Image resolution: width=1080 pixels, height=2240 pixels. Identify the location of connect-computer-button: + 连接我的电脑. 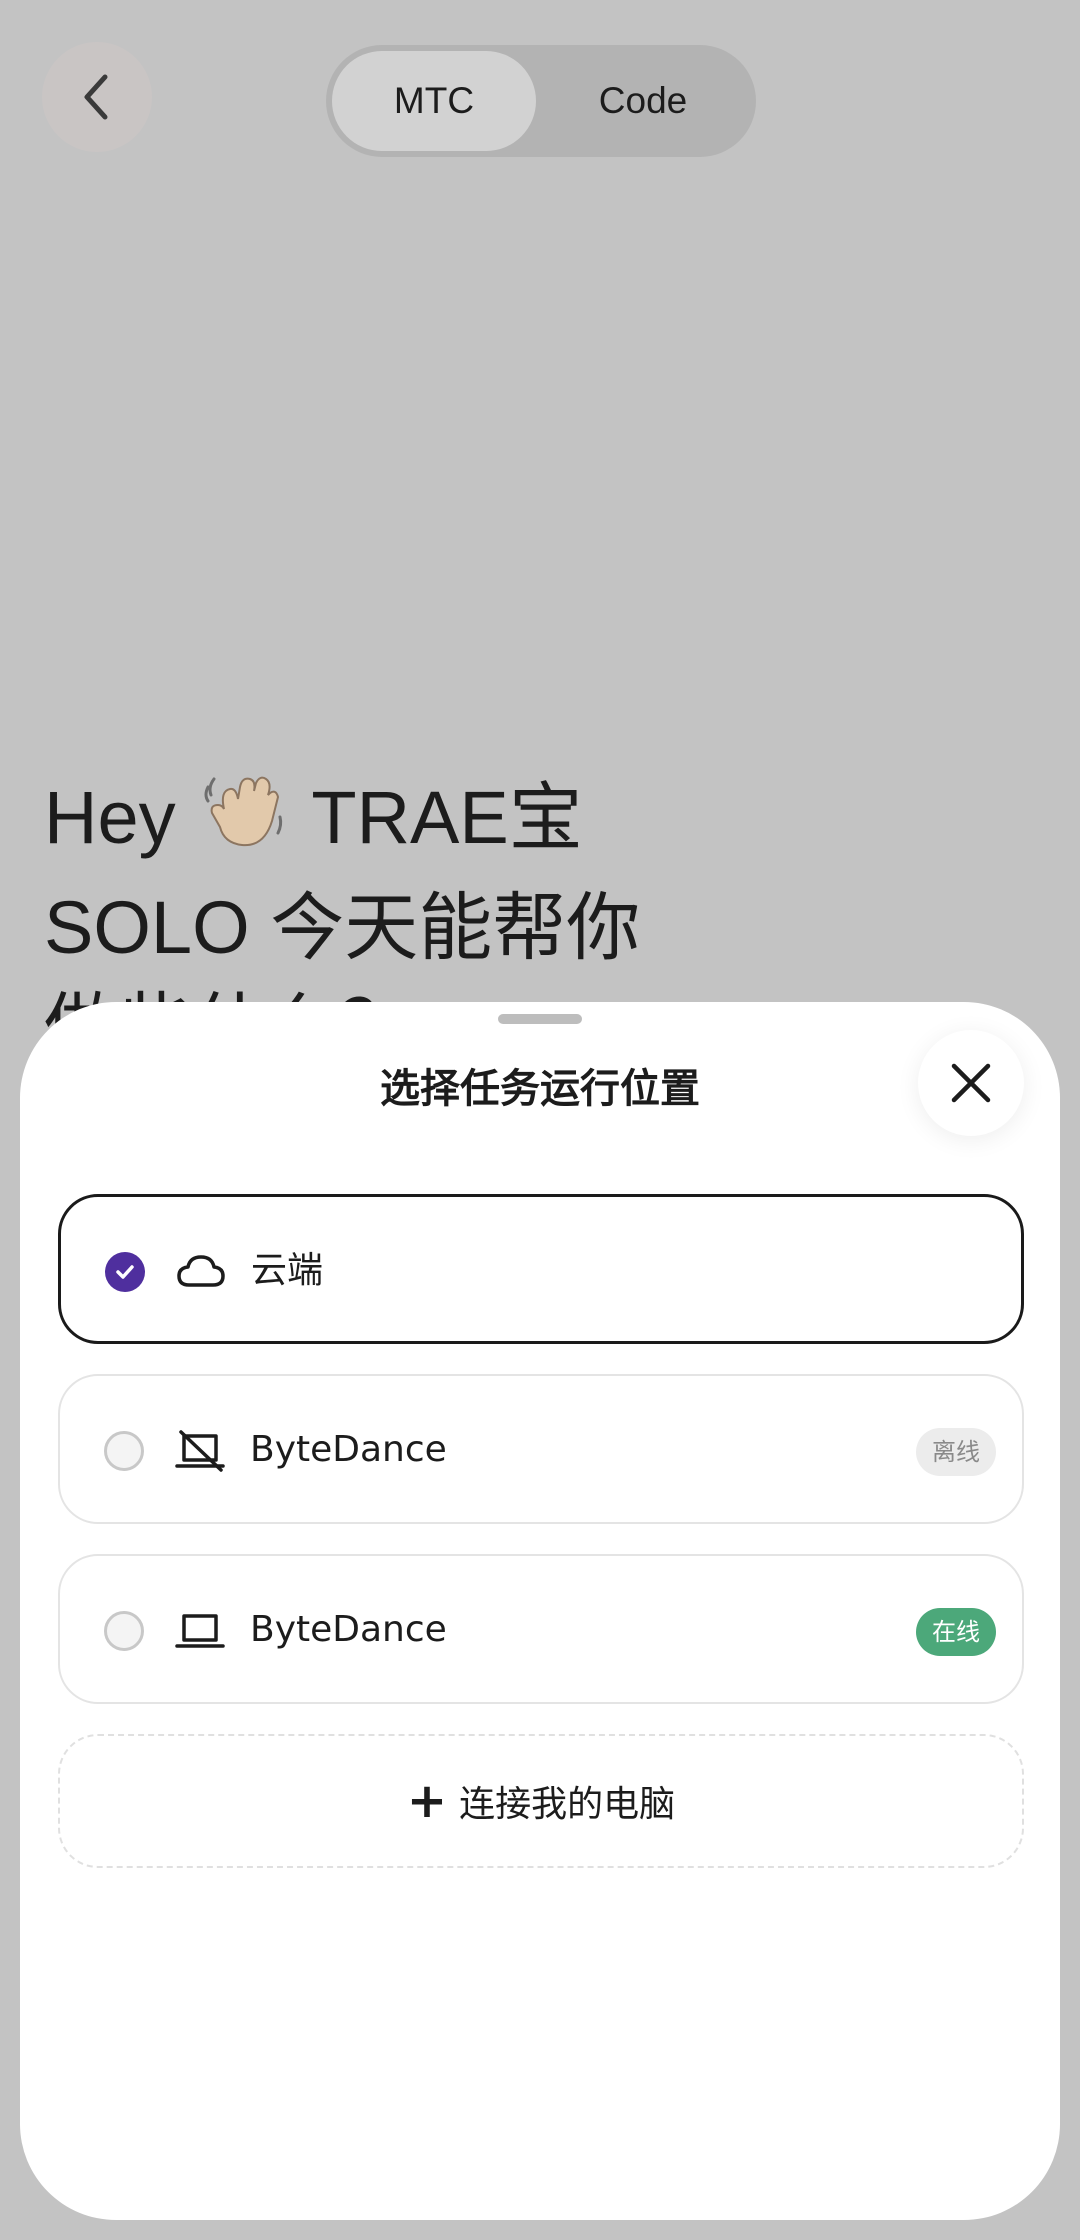
(541, 1801).